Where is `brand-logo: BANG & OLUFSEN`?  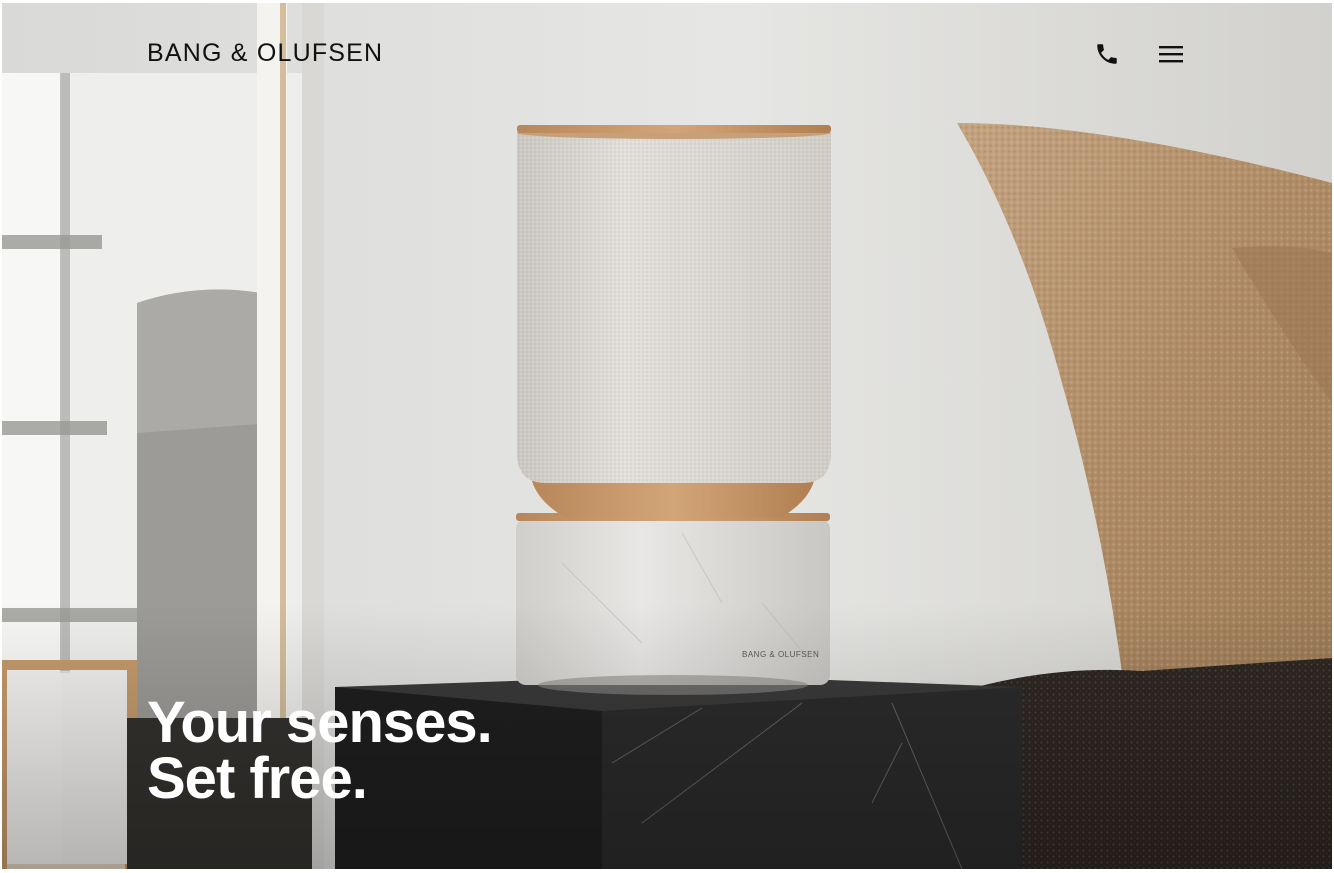 brand-logo: BANG & OLUFSEN is located at coordinates (265, 53).